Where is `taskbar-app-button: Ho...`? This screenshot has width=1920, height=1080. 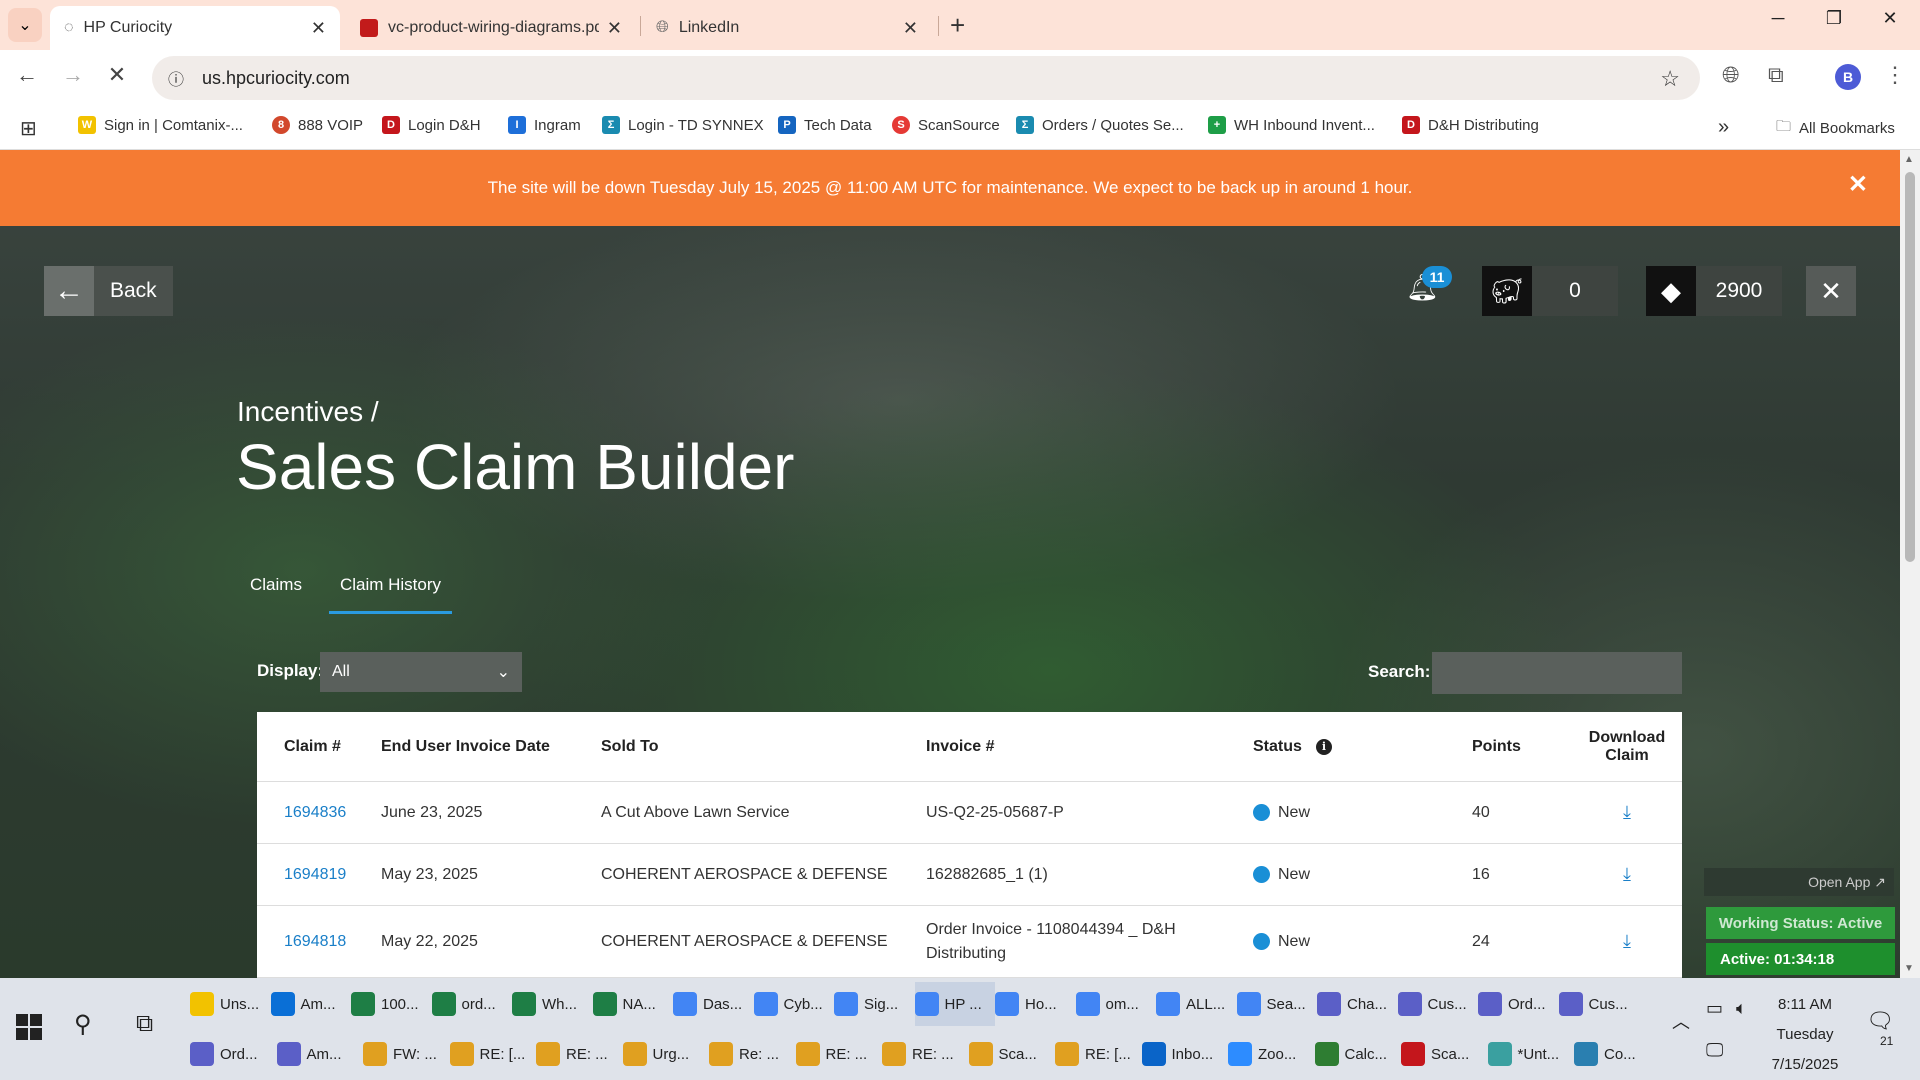
taskbar-app-button: Ho... is located at coordinates (1035, 1004).